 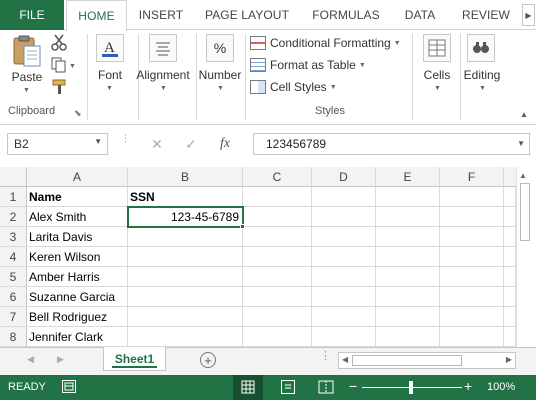 What do you see at coordinates (326, 387) in the screenshot?
I see `page-break-view-icon` at bounding box center [326, 387].